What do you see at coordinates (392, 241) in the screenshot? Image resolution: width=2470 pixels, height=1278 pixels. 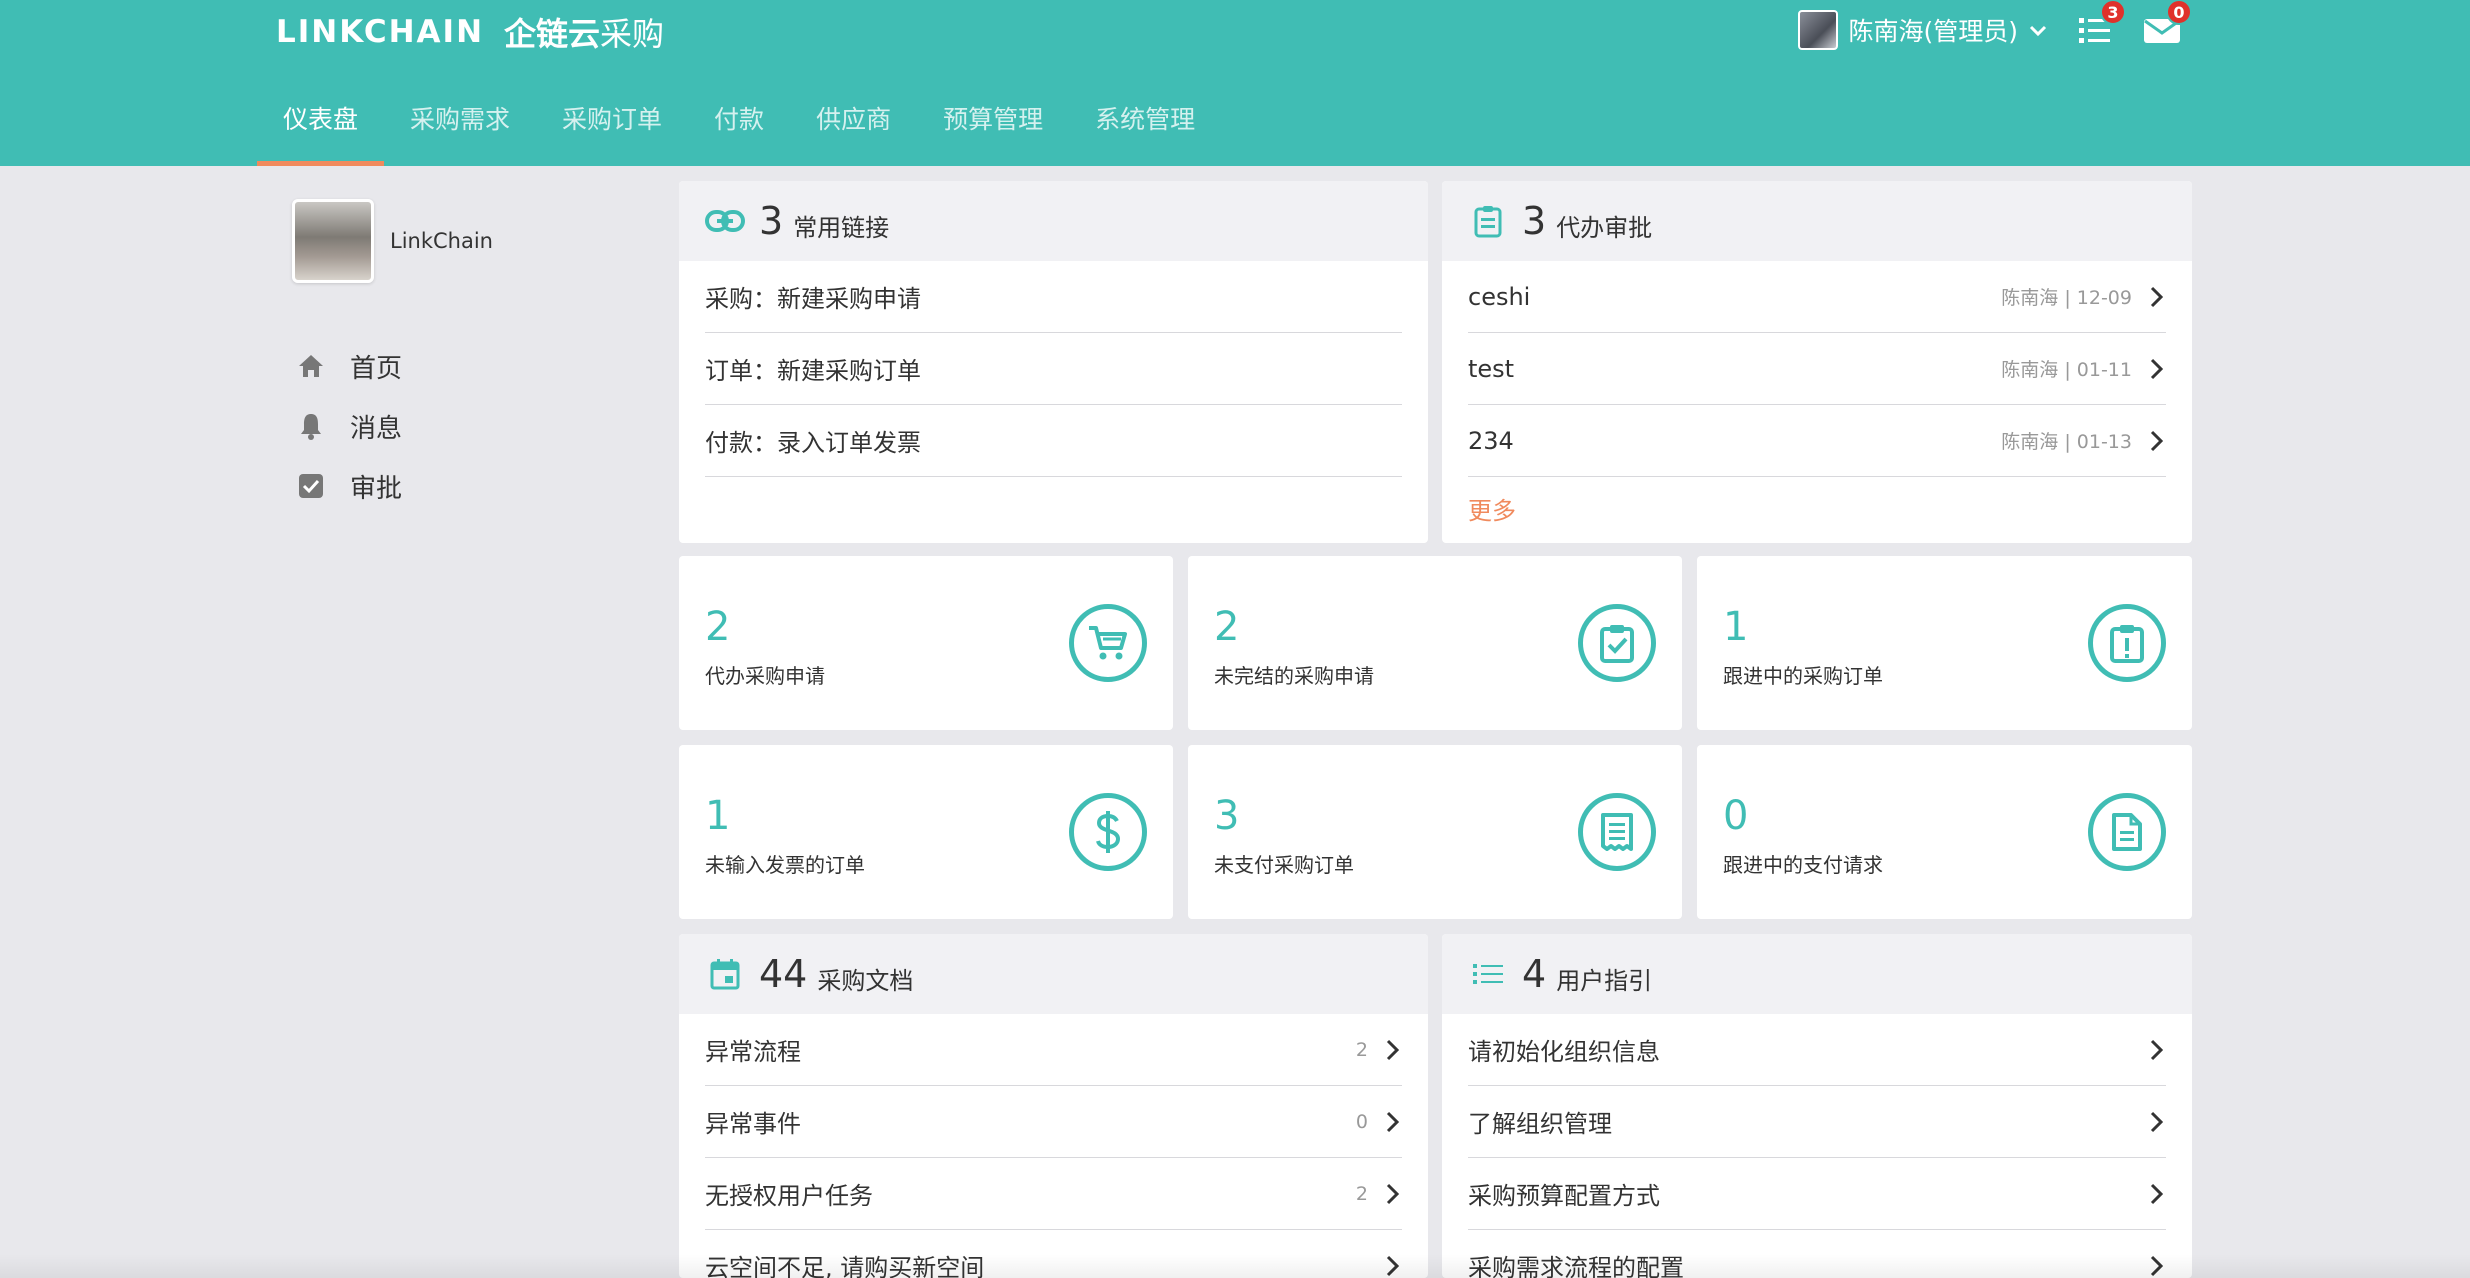 I see `profile-card: LinkChain` at bounding box center [392, 241].